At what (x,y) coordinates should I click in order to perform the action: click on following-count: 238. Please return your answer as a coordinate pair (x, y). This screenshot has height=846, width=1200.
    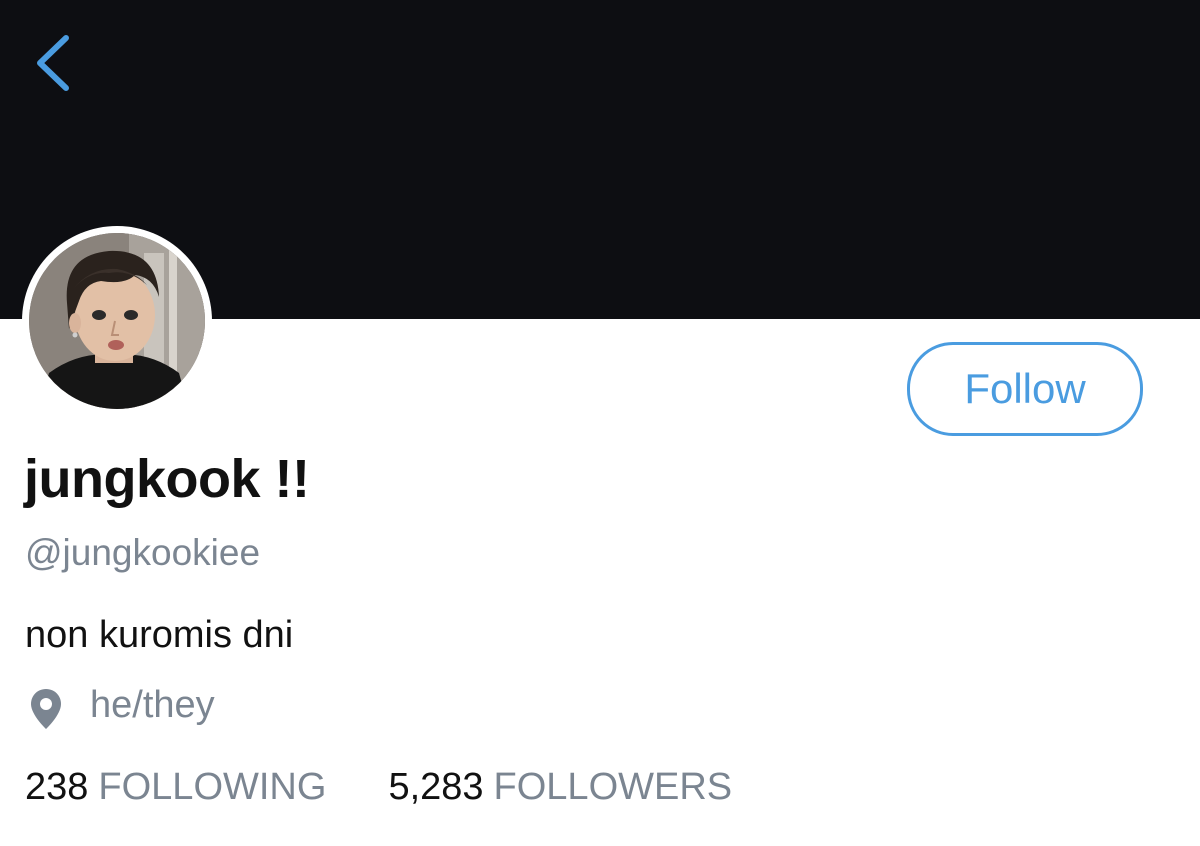
    Looking at the image, I should click on (57, 787).